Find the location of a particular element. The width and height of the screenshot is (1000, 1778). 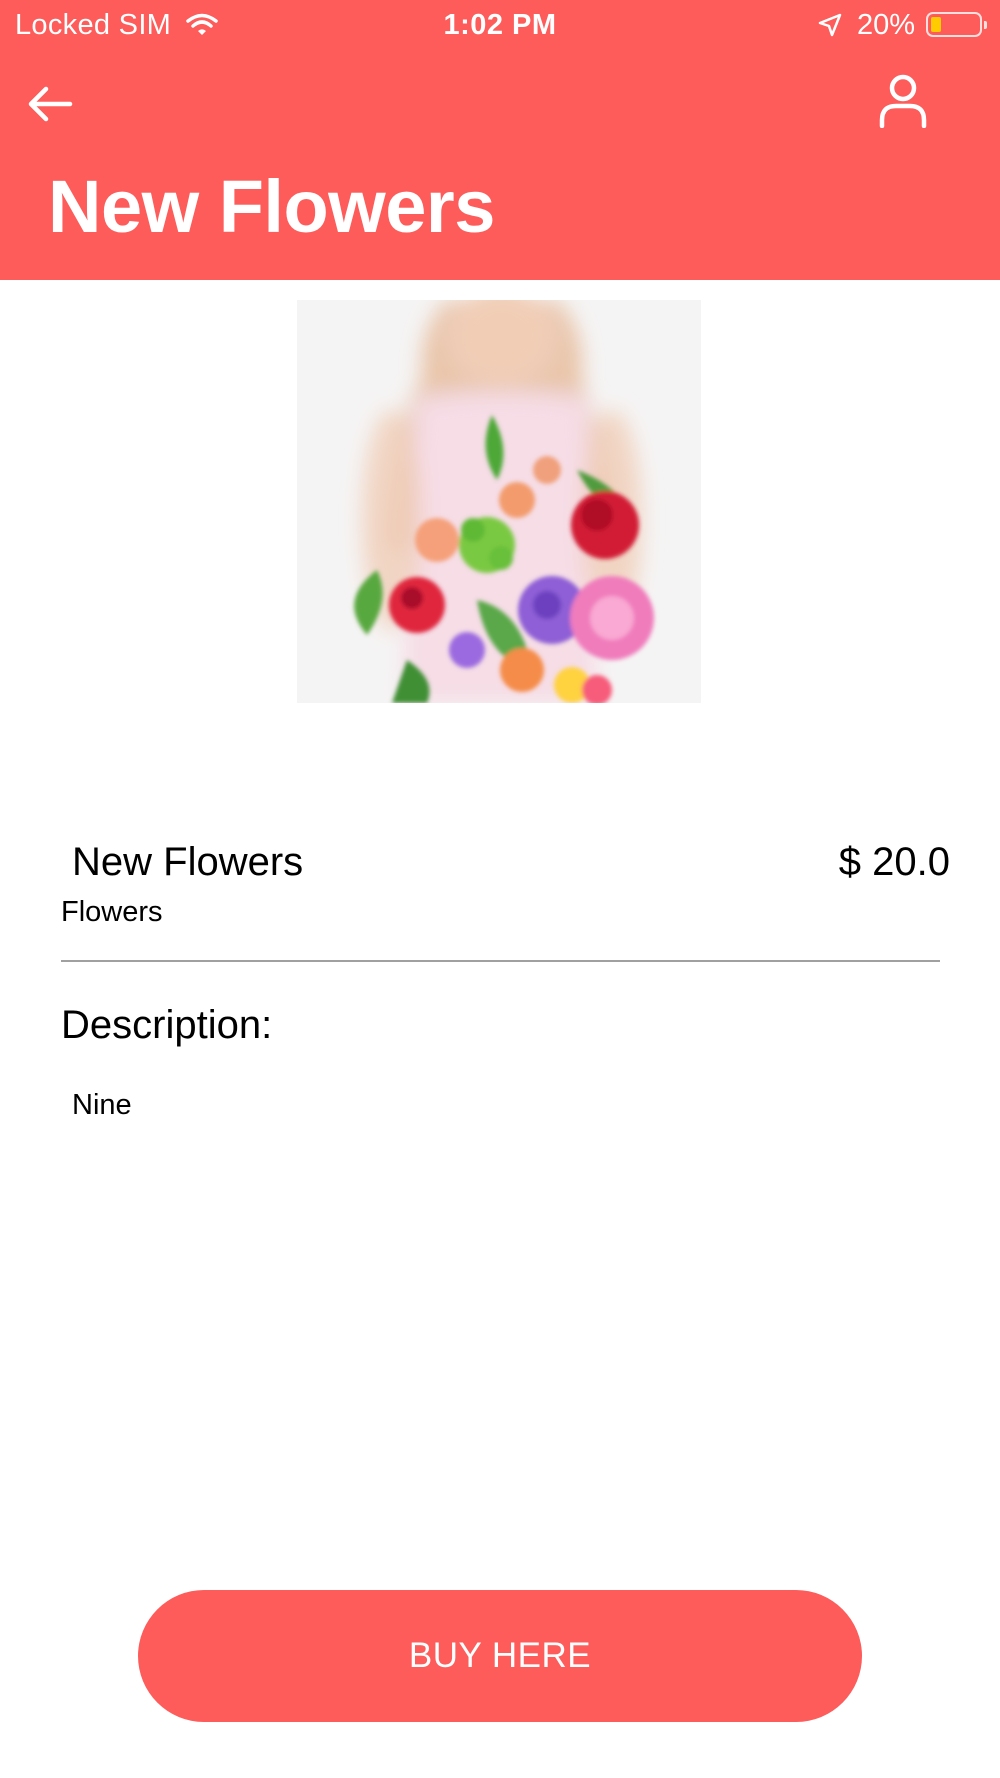

location-arrow-icon is located at coordinates (830, 28).